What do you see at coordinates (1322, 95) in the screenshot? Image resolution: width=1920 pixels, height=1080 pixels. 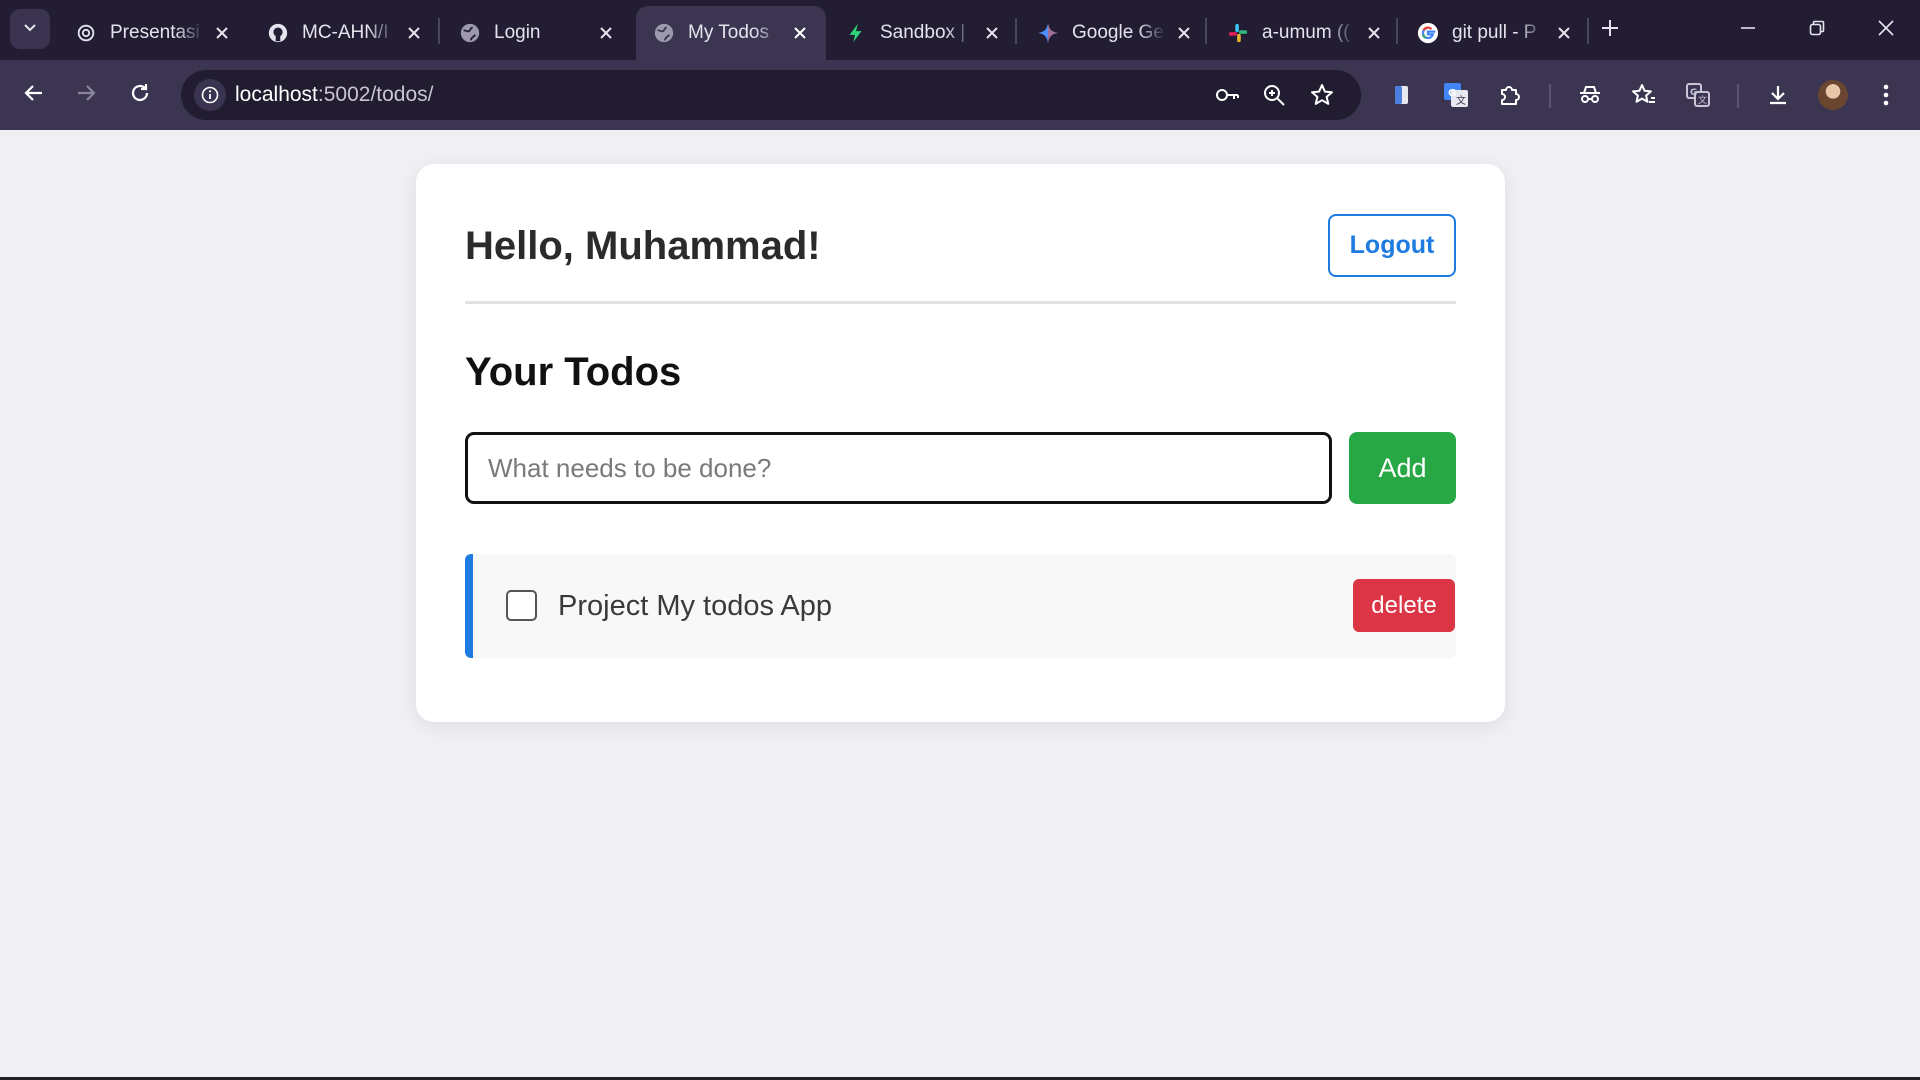 I see `bookmark-star-icon` at bounding box center [1322, 95].